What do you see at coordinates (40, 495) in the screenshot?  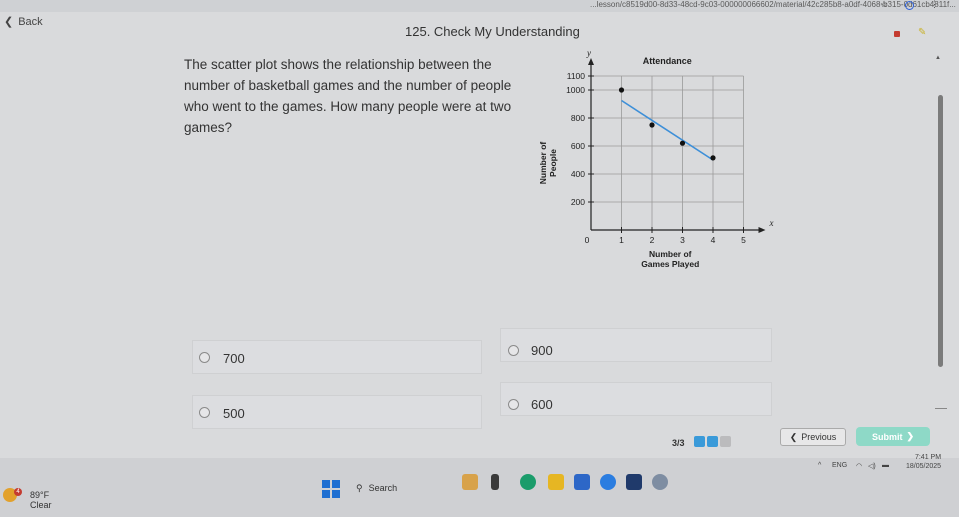 I see `weather-temp: 89°F` at bounding box center [40, 495].